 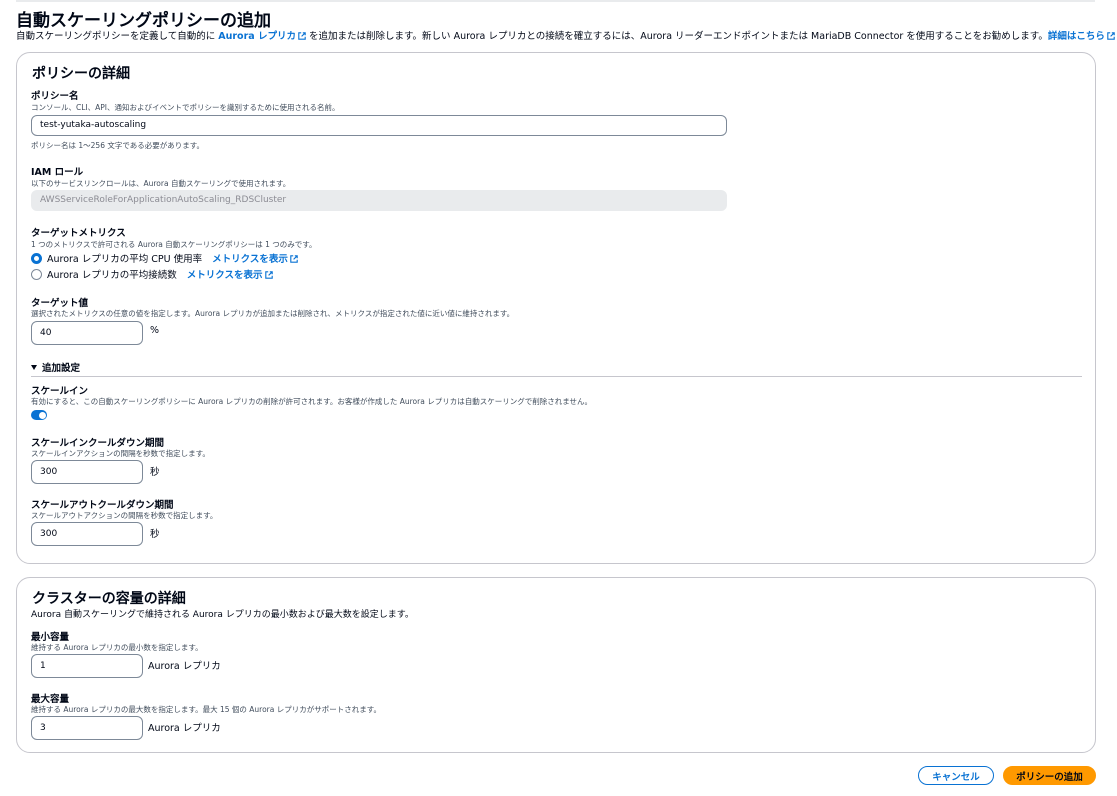 I want to click on target-value-unit: %, so click(x=155, y=330).